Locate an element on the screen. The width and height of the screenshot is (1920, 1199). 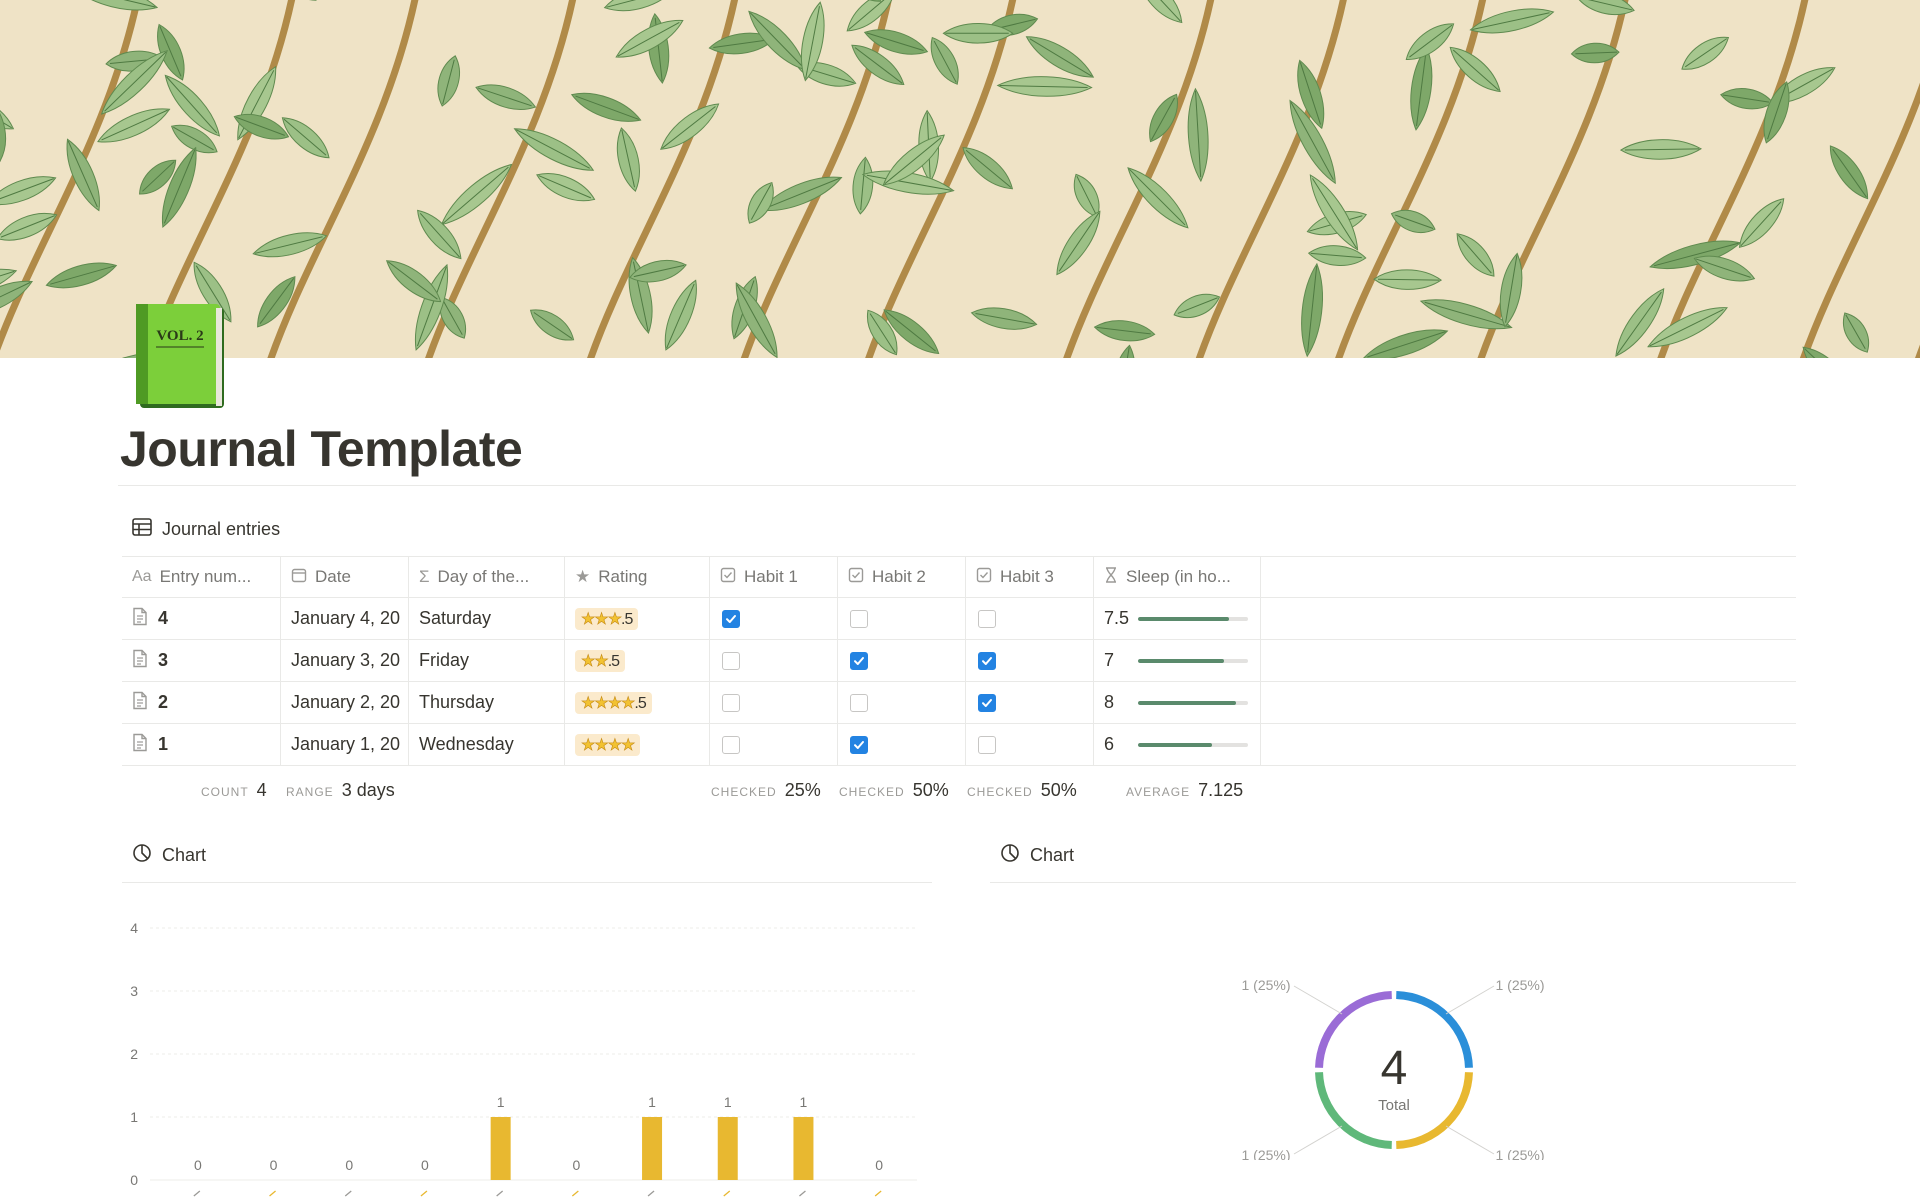
date-value: January 4, 20 is located at coordinates (346, 618).